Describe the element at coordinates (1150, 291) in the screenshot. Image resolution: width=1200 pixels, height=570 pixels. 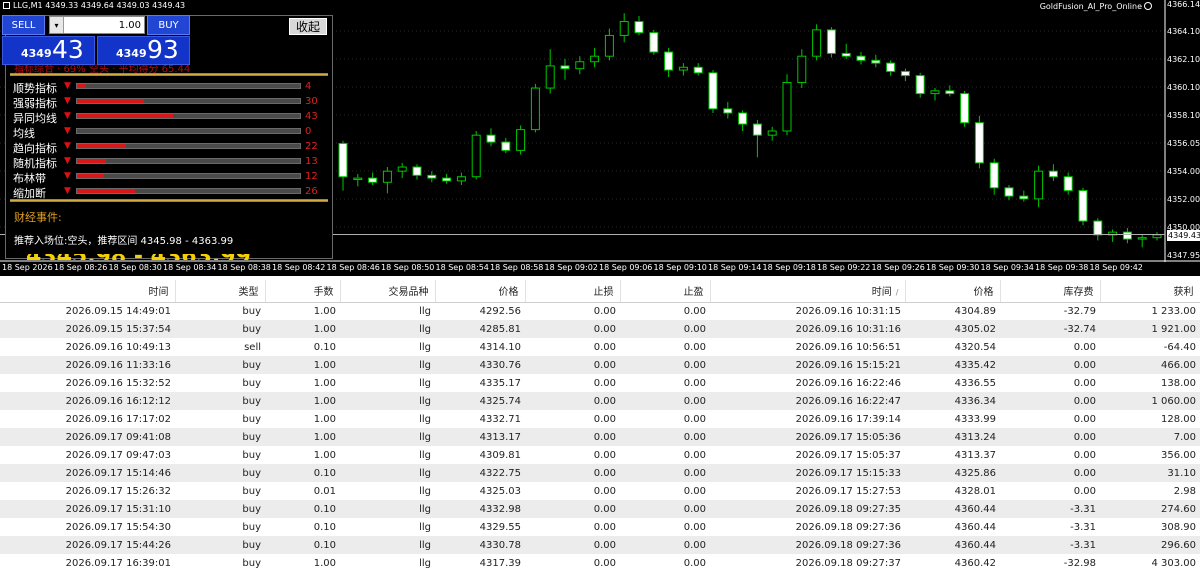
I see `column-header: 获利` at that location.